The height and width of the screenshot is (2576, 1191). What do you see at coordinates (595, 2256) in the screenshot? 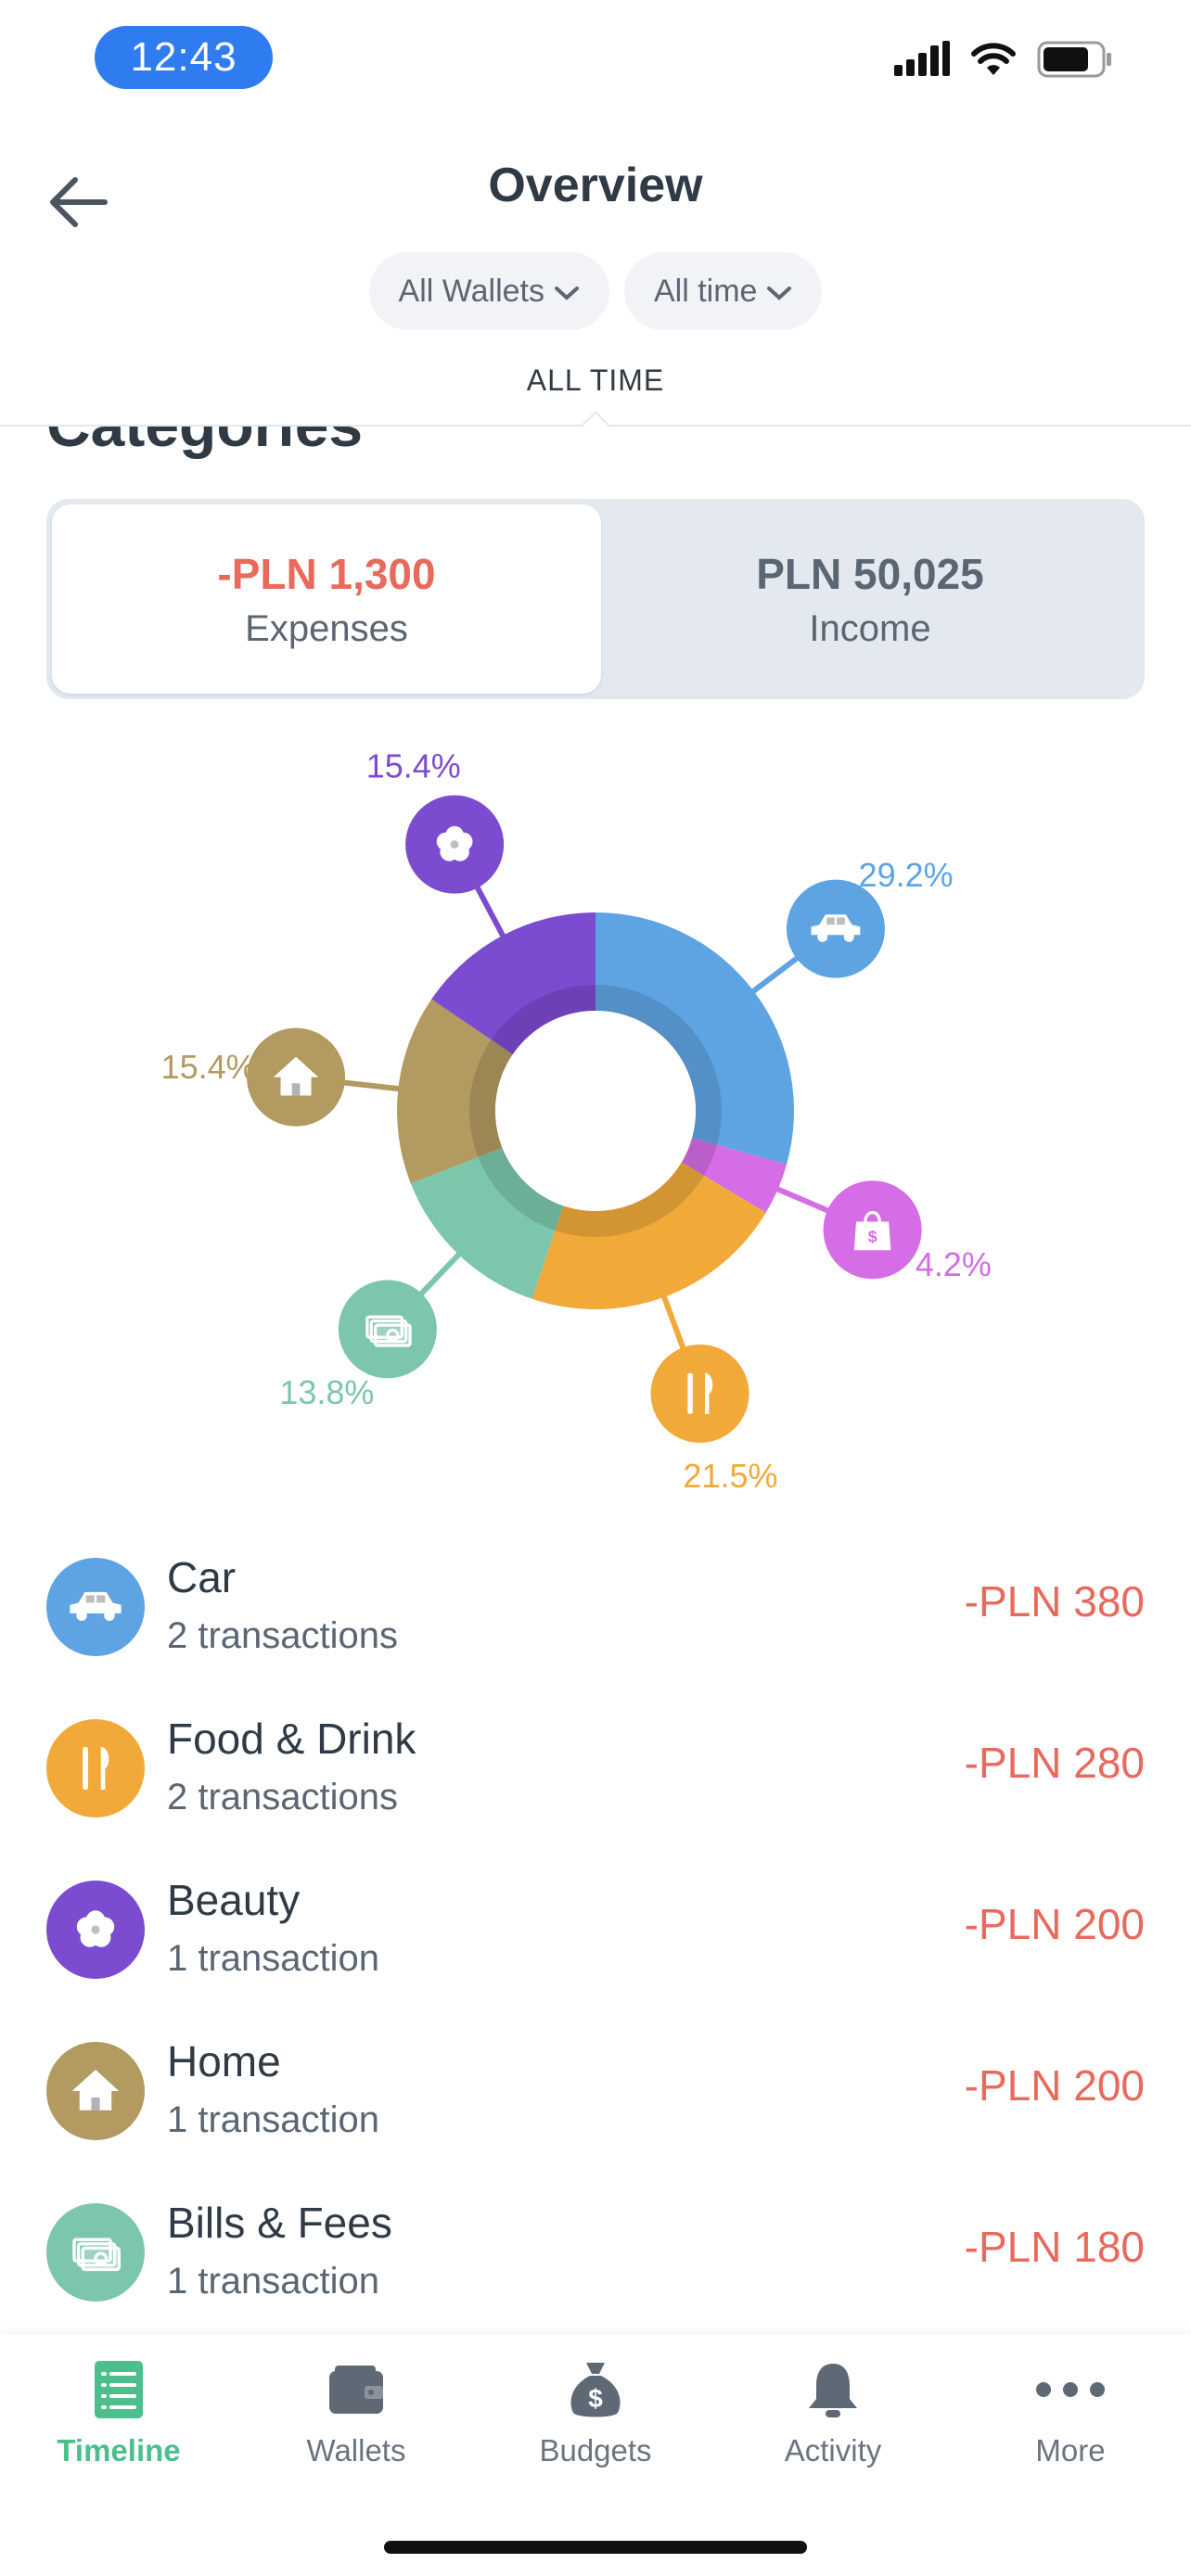
I see `category-row: Bills & Fees 1 transaction -PLN 180` at bounding box center [595, 2256].